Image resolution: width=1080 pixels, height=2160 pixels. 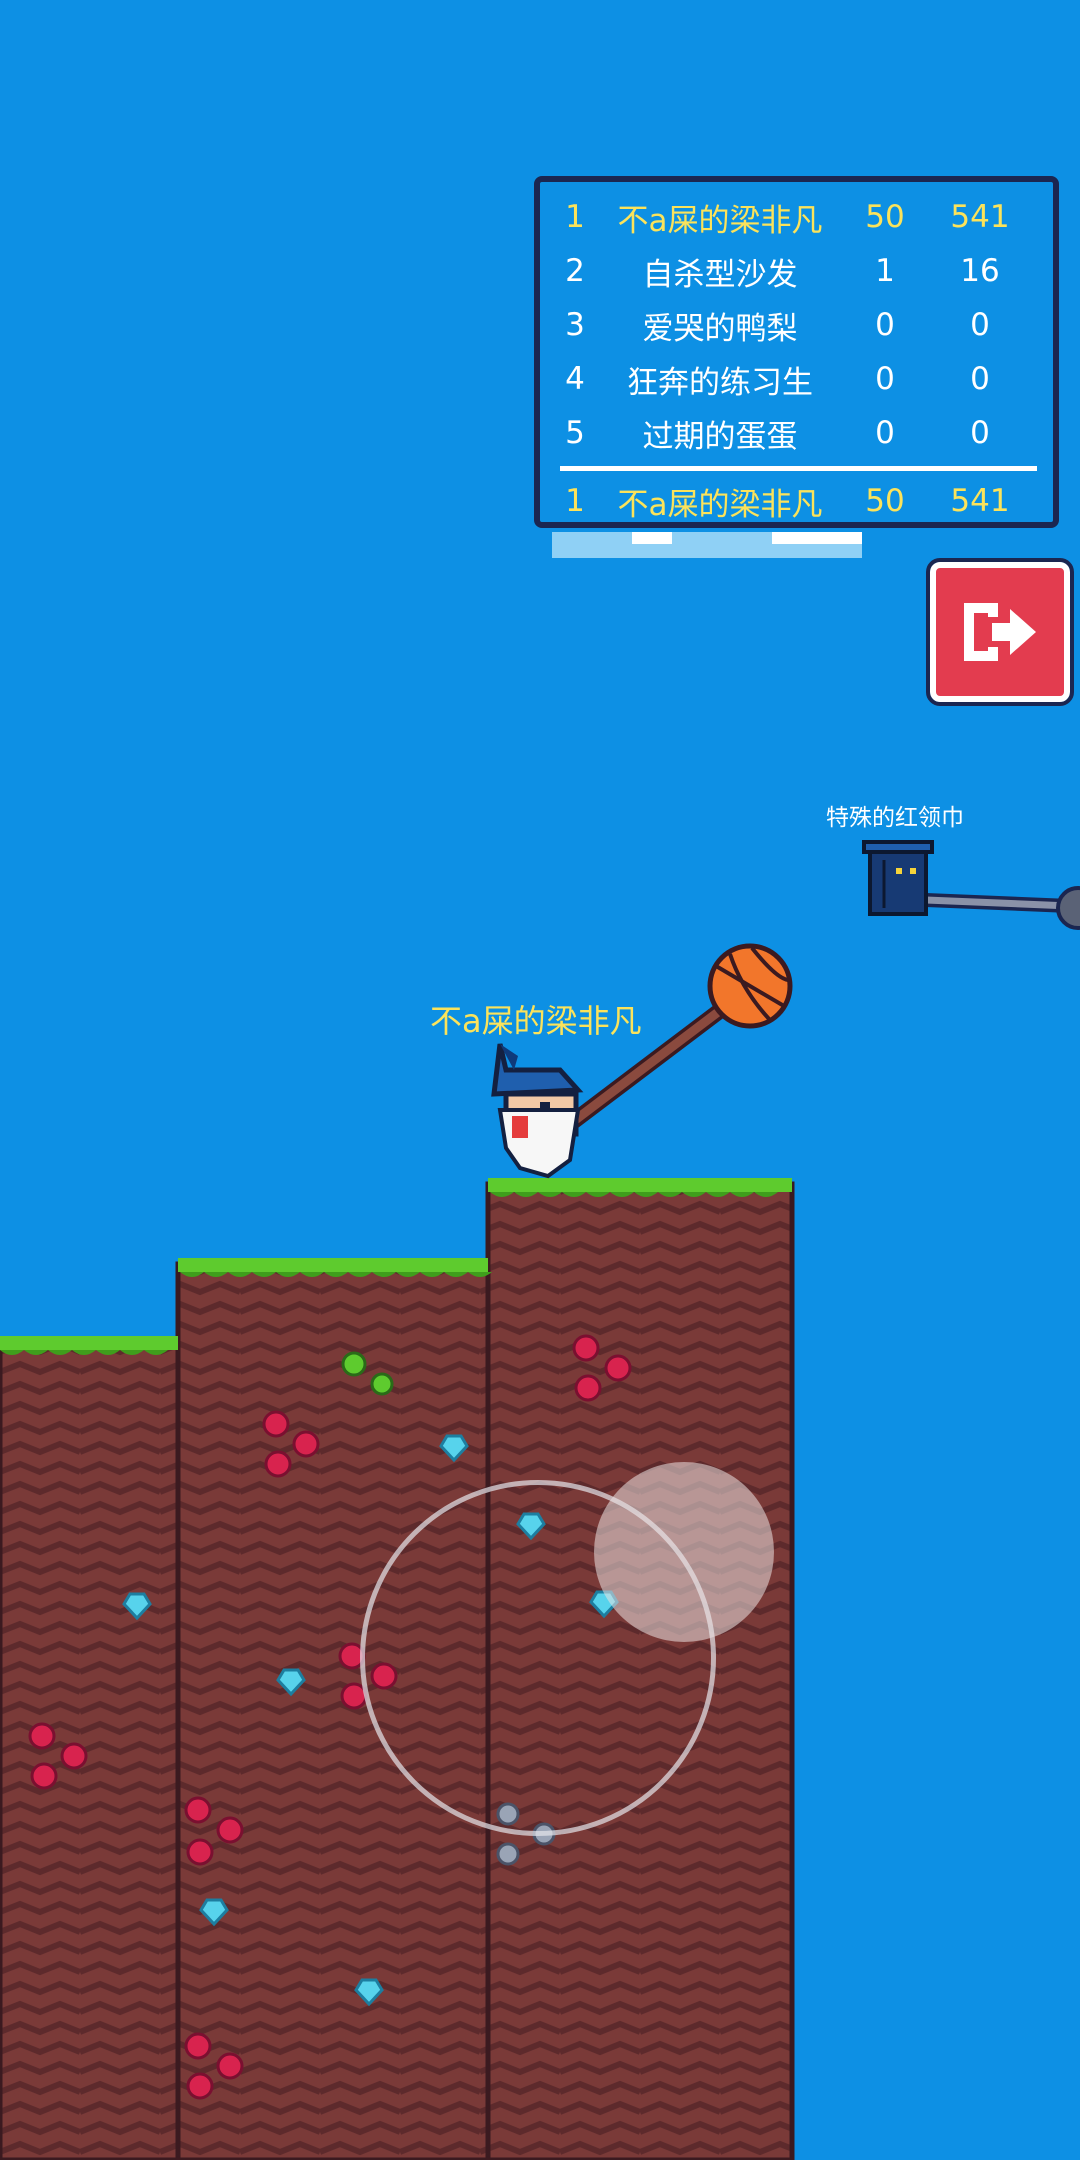 What do you see at coordinates (720, 382) in the screenshot?
I see `player-name: 狂奔的练习生` at bounding box center [720, 382].